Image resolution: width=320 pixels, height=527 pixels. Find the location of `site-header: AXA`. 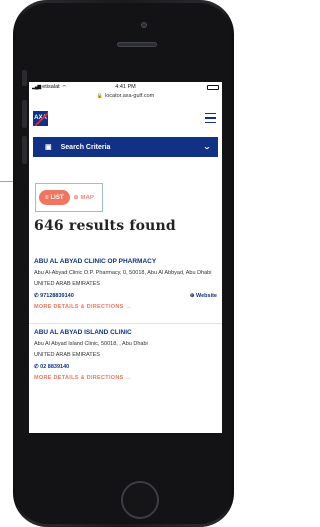

site-header: AXA is located at coordinates (125, 118).